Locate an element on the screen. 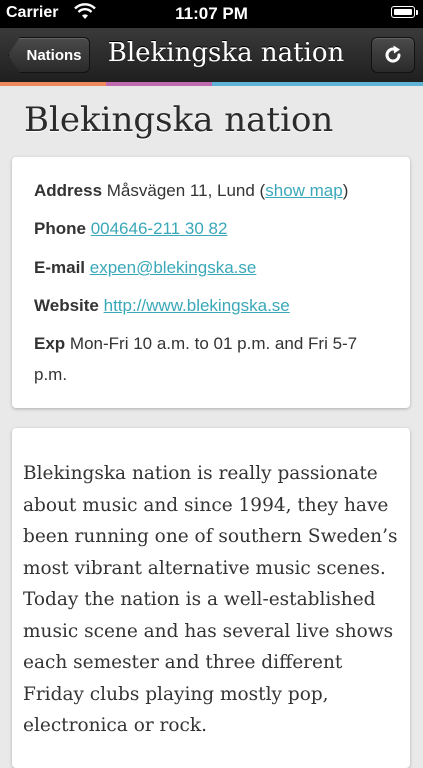  hours-label: Exp is located at coordinates (50, 343).